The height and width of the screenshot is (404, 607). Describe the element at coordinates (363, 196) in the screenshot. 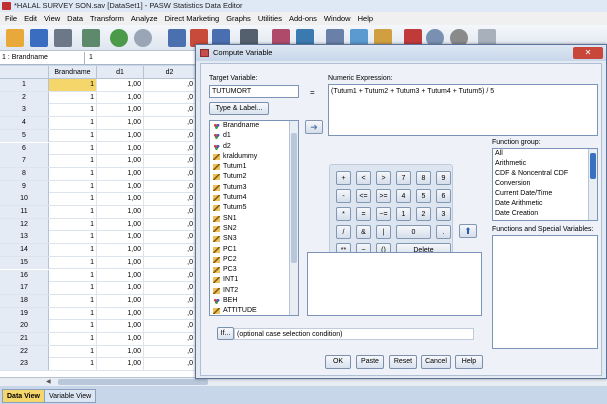

I see `keypad-key: <=` at that location.